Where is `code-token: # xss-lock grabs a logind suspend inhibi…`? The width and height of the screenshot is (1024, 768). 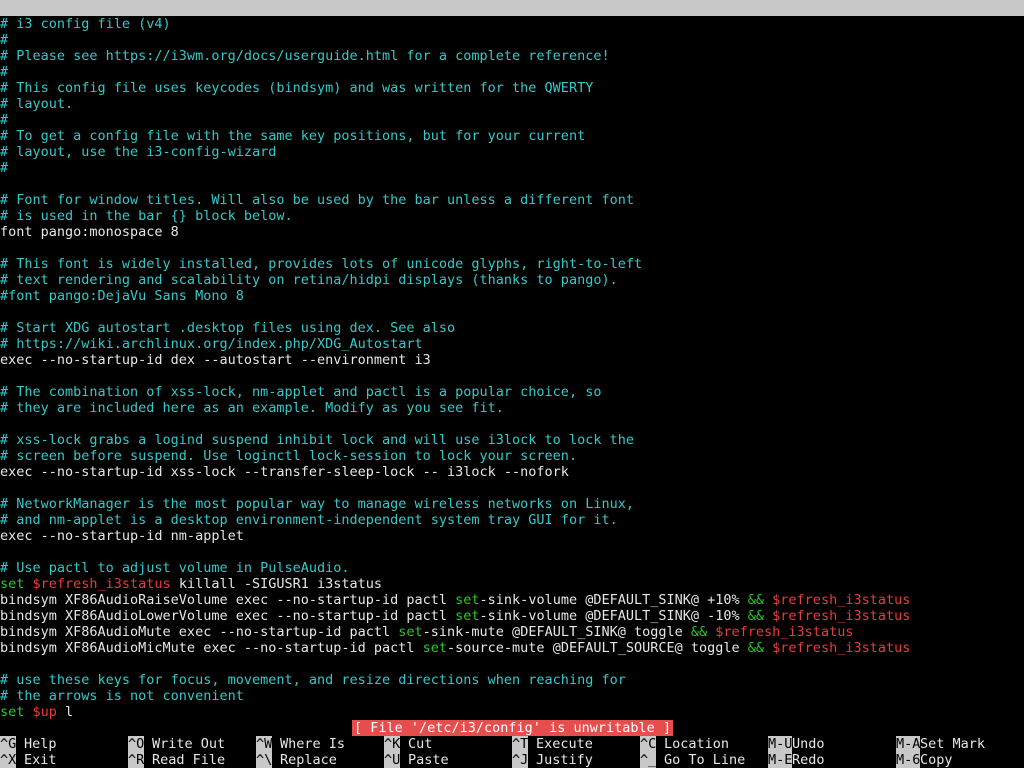
code-token: # xss-lock grabs a logind suspend inhibi… is located at coordinates (317, 440).